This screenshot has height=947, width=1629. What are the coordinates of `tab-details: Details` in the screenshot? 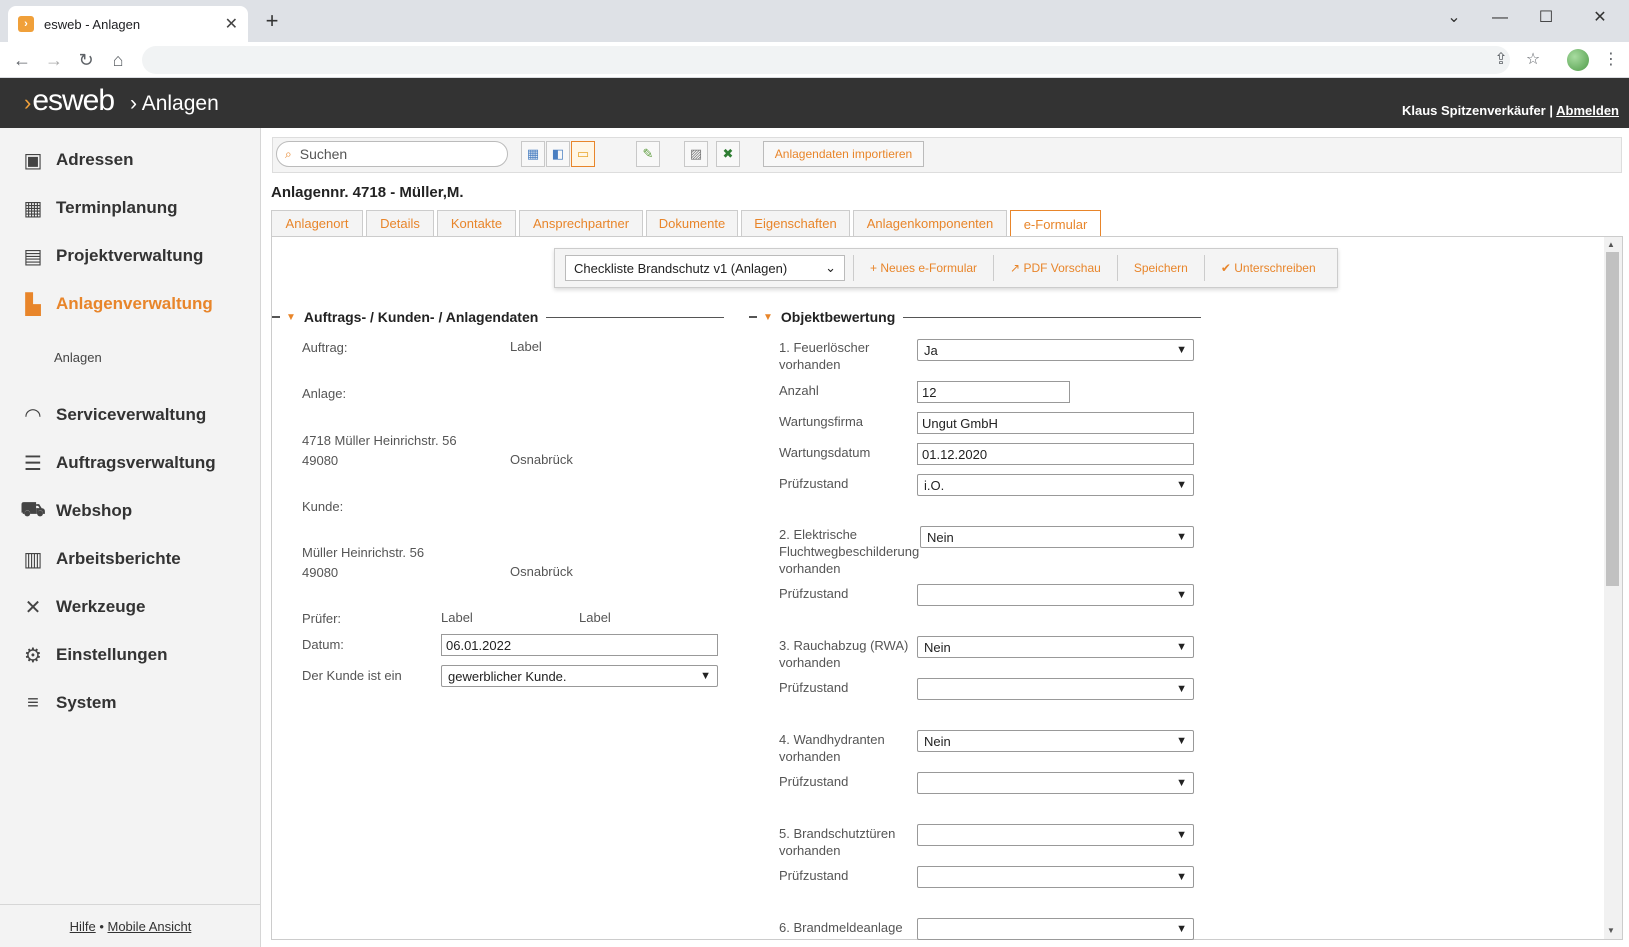 It's located at (400, 223).